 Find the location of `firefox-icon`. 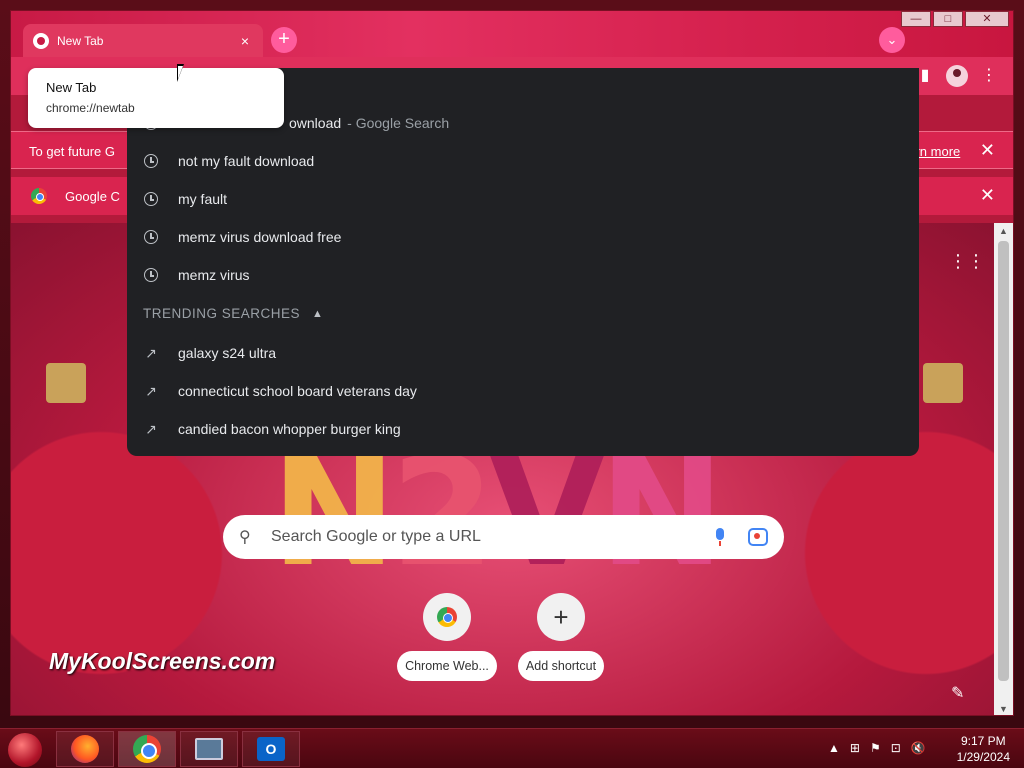

firefox-icon is located at coordinates (85, 749).